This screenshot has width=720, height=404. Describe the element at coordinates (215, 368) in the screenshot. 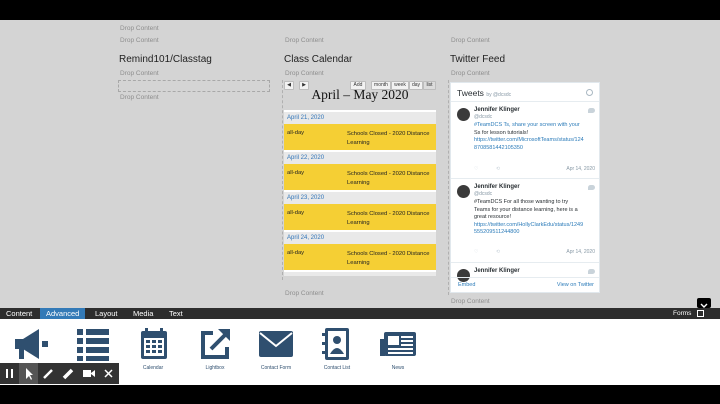

I see `widget-label: Lightbox` at that location.